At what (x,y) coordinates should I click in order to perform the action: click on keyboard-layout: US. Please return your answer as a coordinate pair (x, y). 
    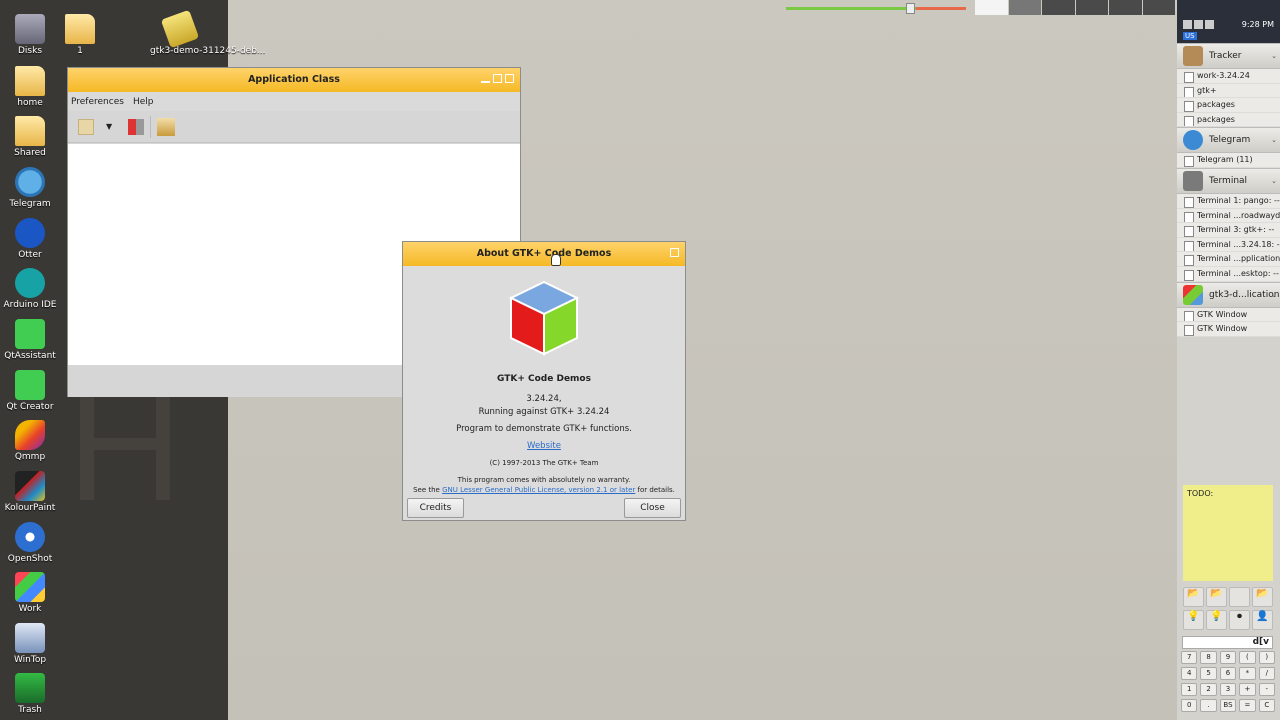
    Looking at the image, I should click on (1190, 36).